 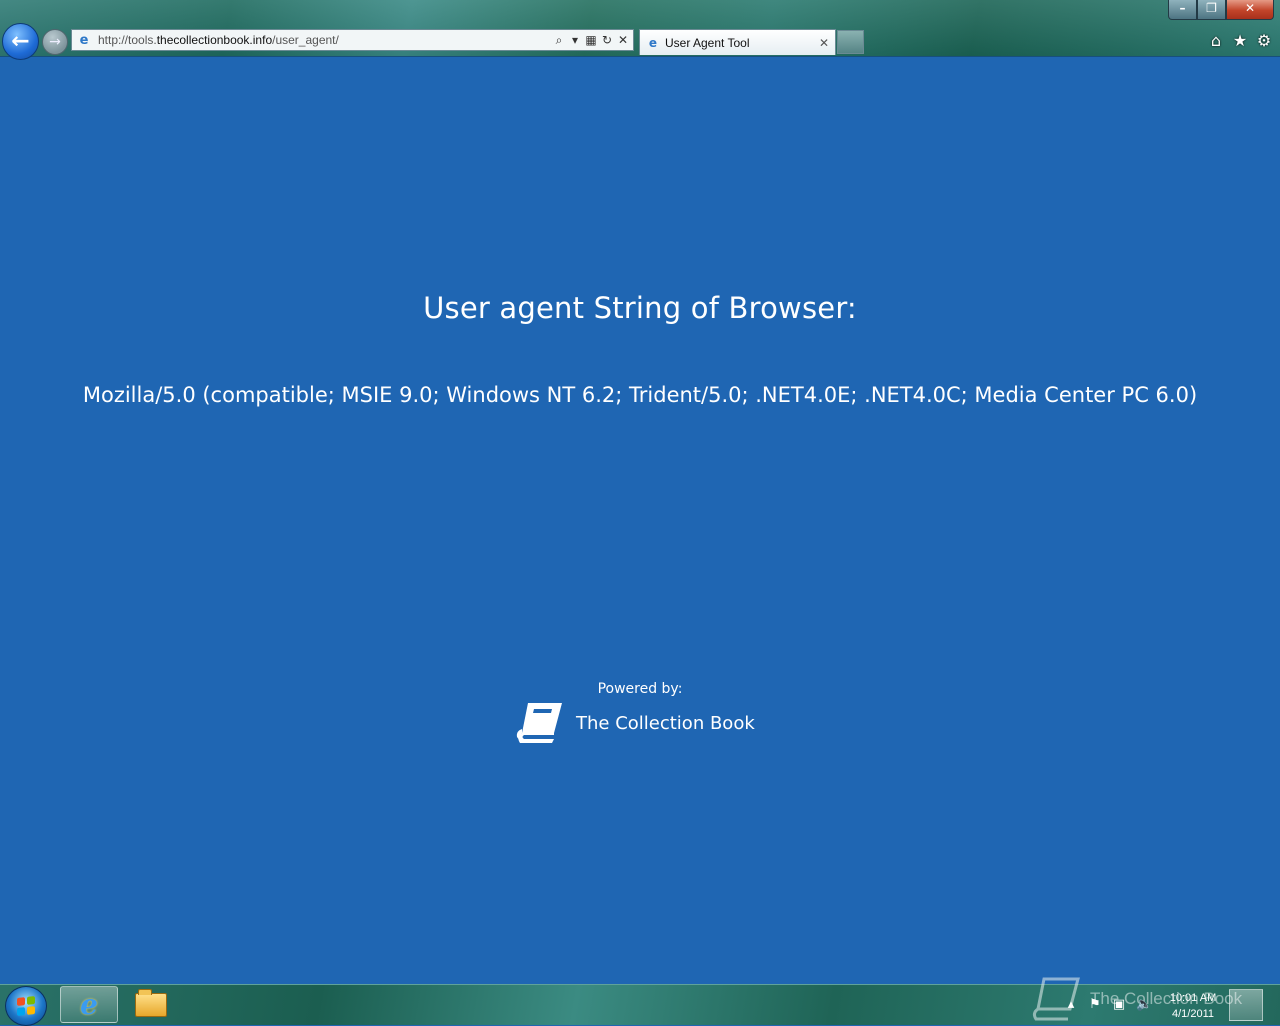 I want to click on show-desktop-button, so click(x=1246, y=1005).